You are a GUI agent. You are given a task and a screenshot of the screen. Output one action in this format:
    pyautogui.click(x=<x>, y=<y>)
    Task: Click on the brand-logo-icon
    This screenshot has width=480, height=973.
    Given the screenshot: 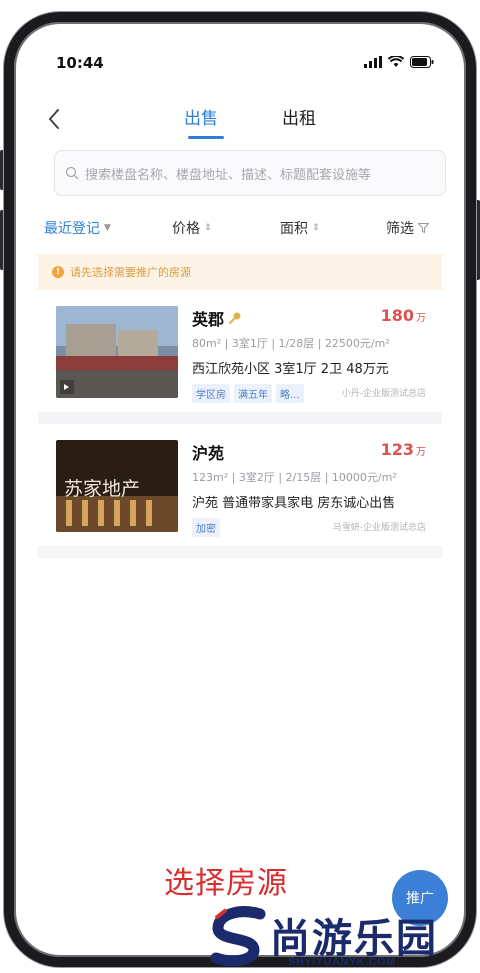 What is the action you would take?
    pyautogui.click(x=238, y=936)
    